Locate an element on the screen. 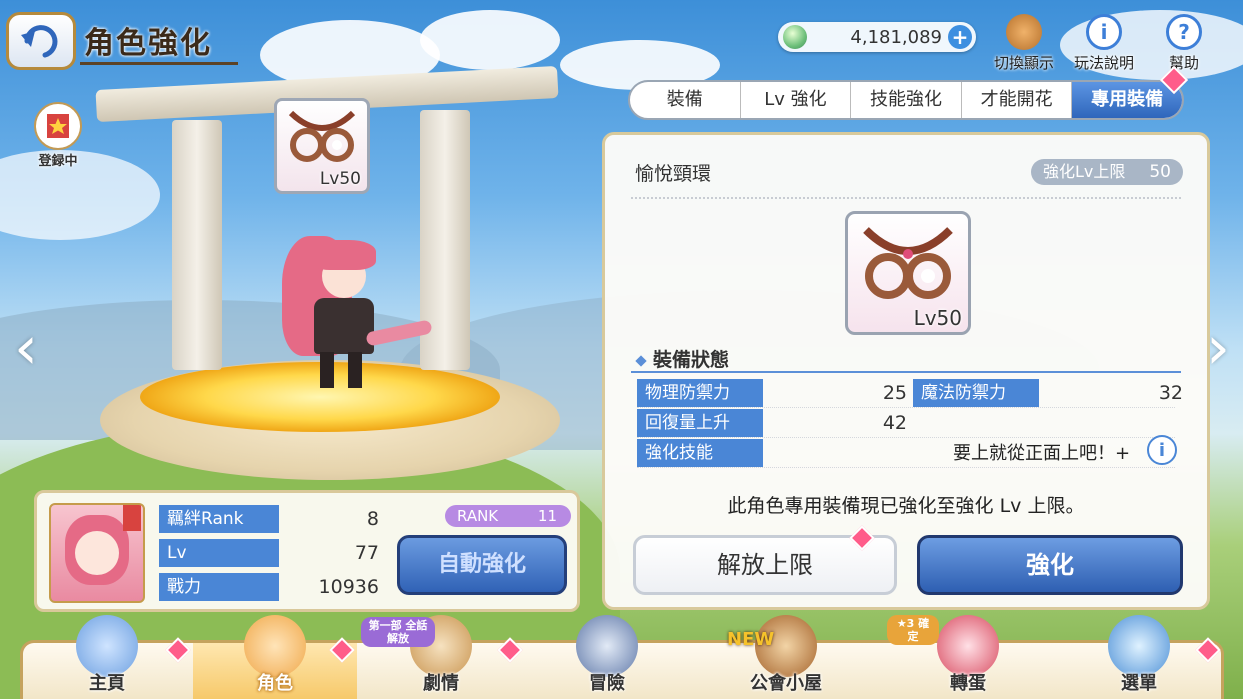 The image size is (1243, 699). nav-home: 主頁 is located at coordinates (107, 657).